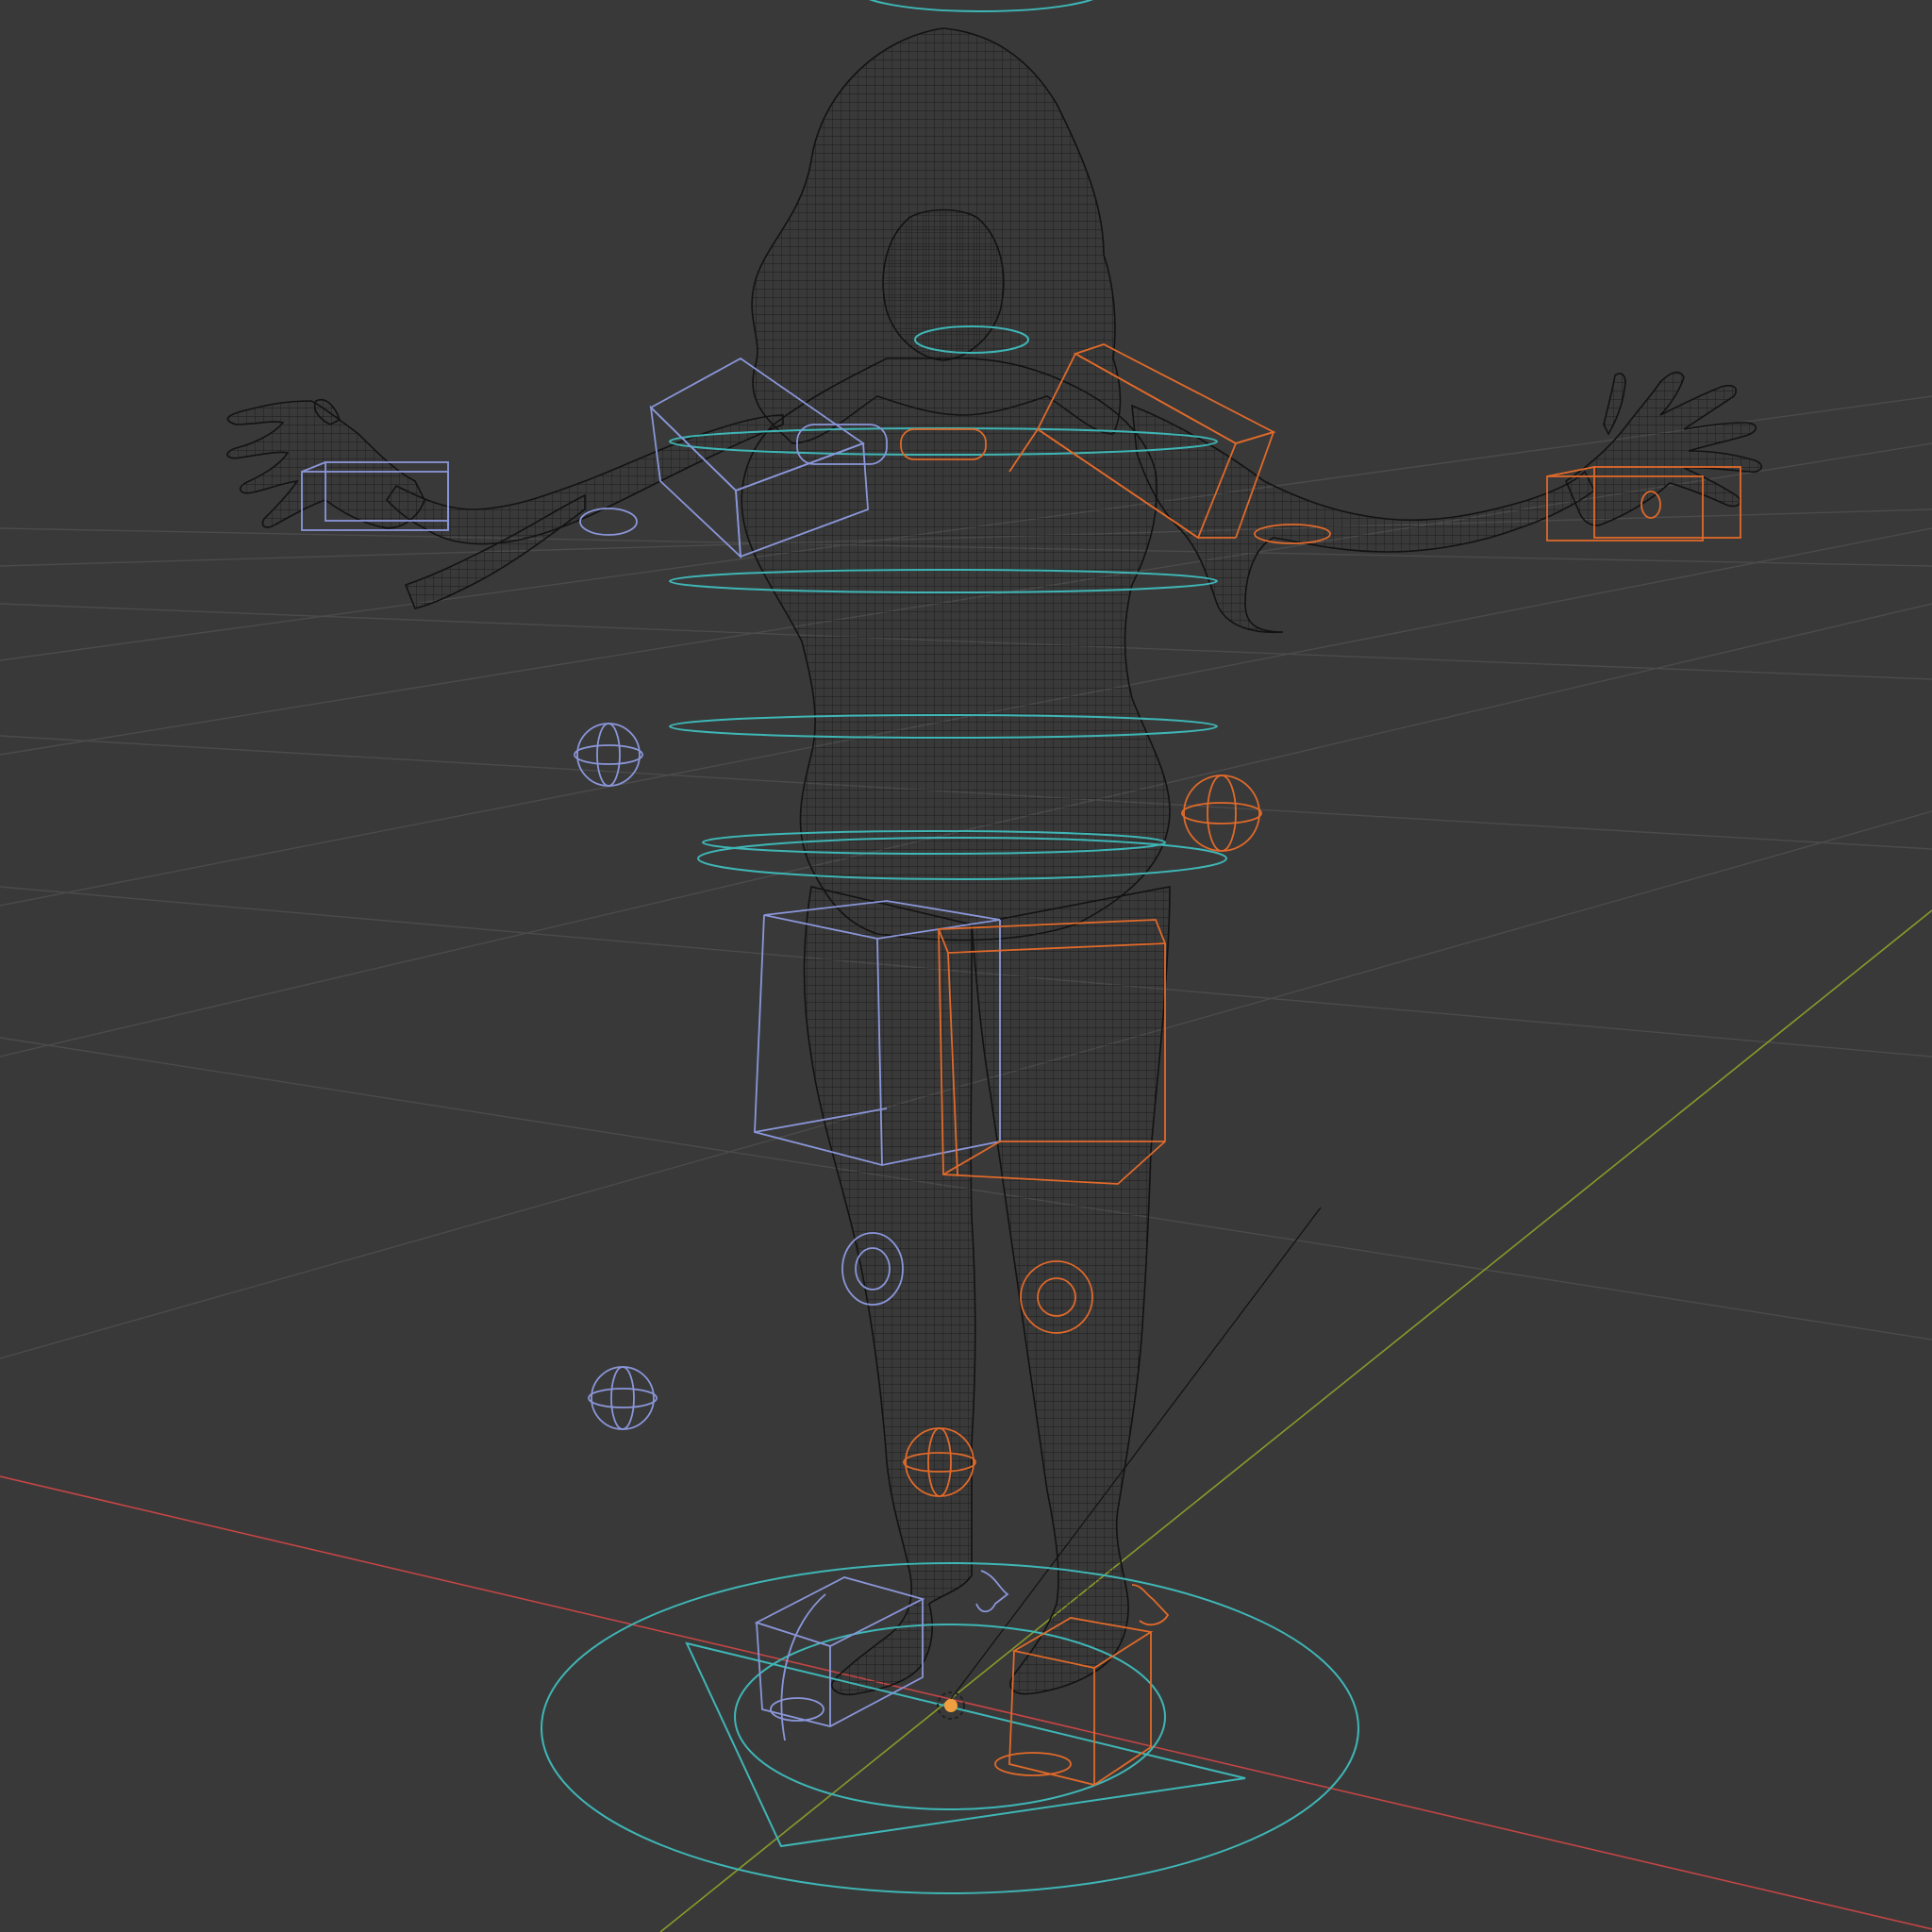 The image size is (1932, 1932). I want to click on right-heel-control, so click(1150, 1605).